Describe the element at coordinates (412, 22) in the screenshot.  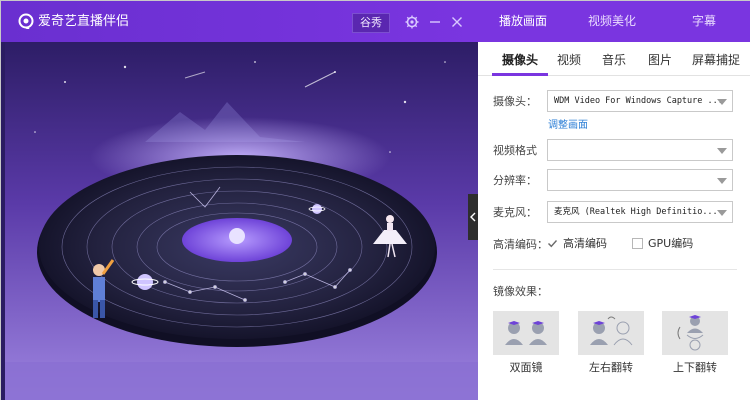
I see `gear-icon` at that location.